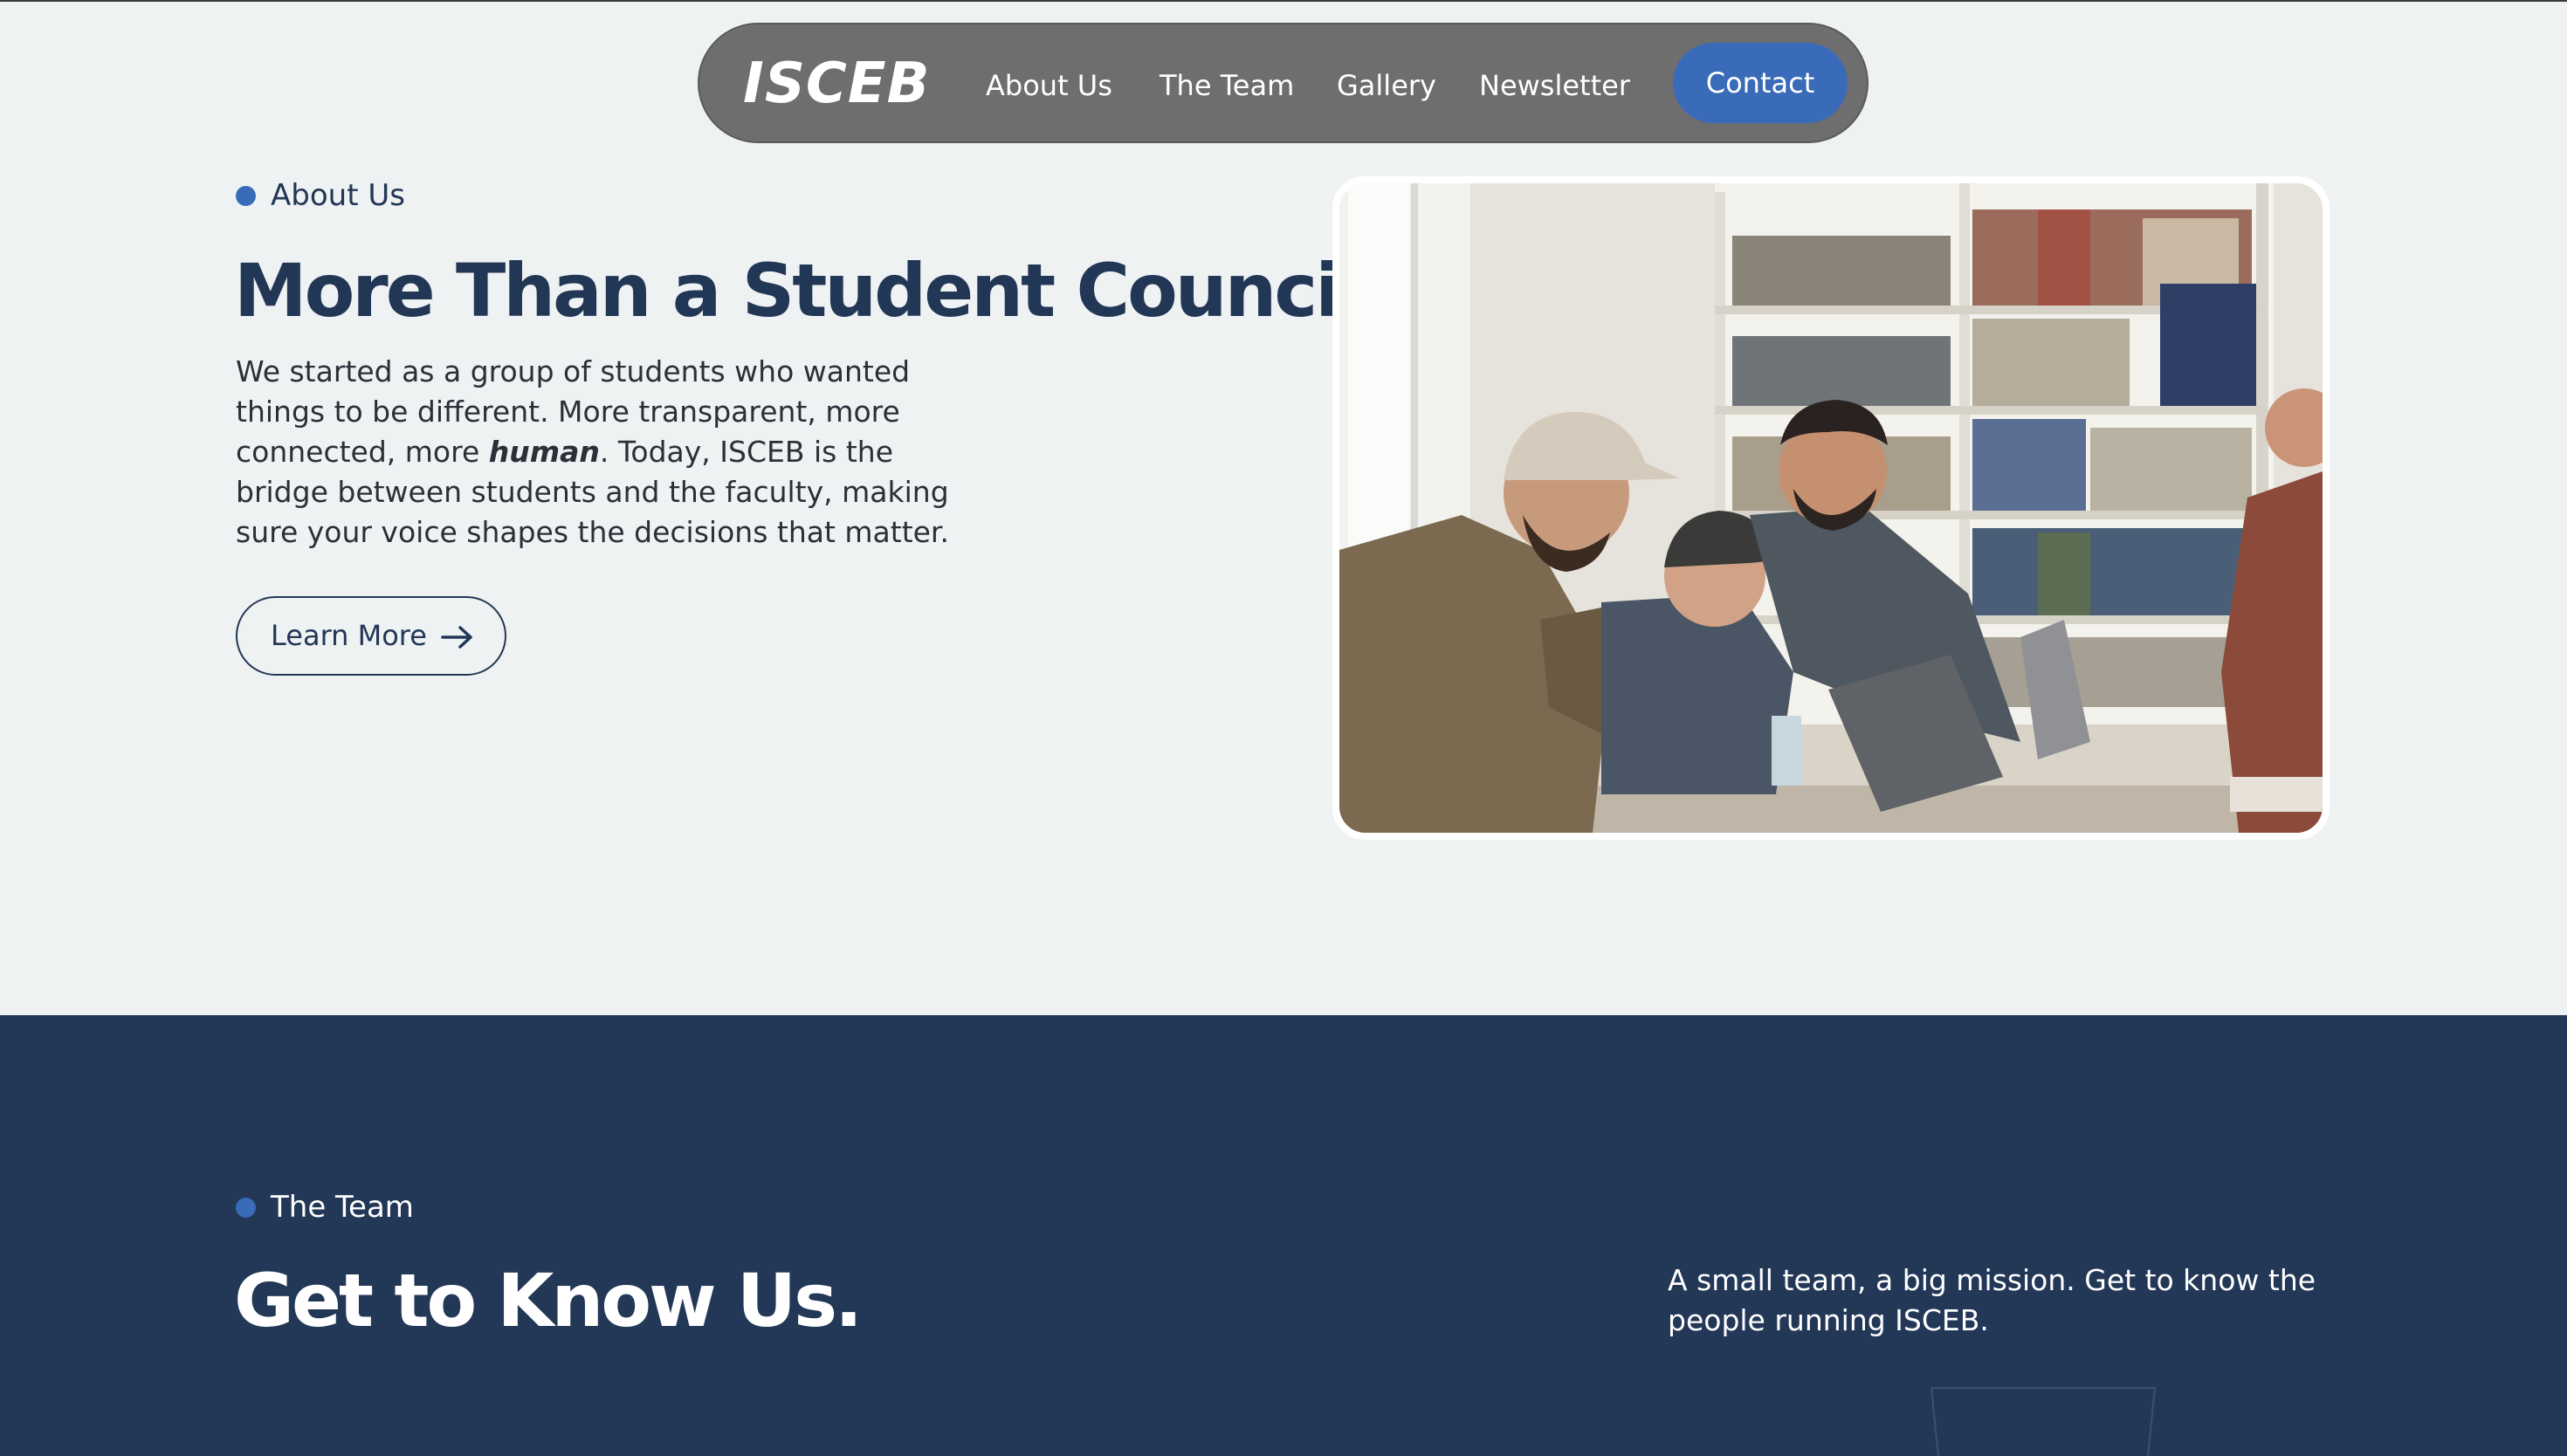  What do you see at coordinates (1227, 85) in the screenshot?
I see `nav-link-team: The Team` at bounding box center [1227, 85].